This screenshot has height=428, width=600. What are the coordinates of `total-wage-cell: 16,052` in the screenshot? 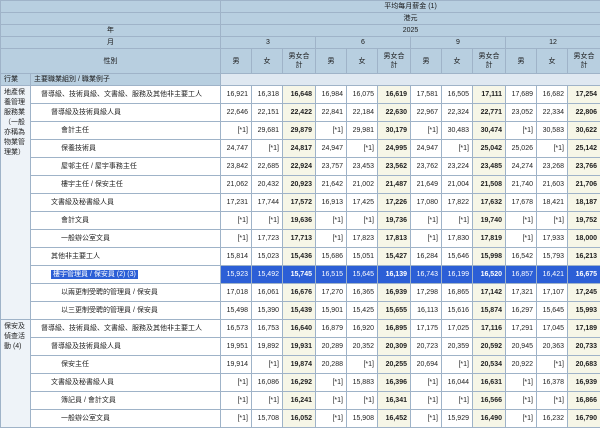 It's located at (299, 419).